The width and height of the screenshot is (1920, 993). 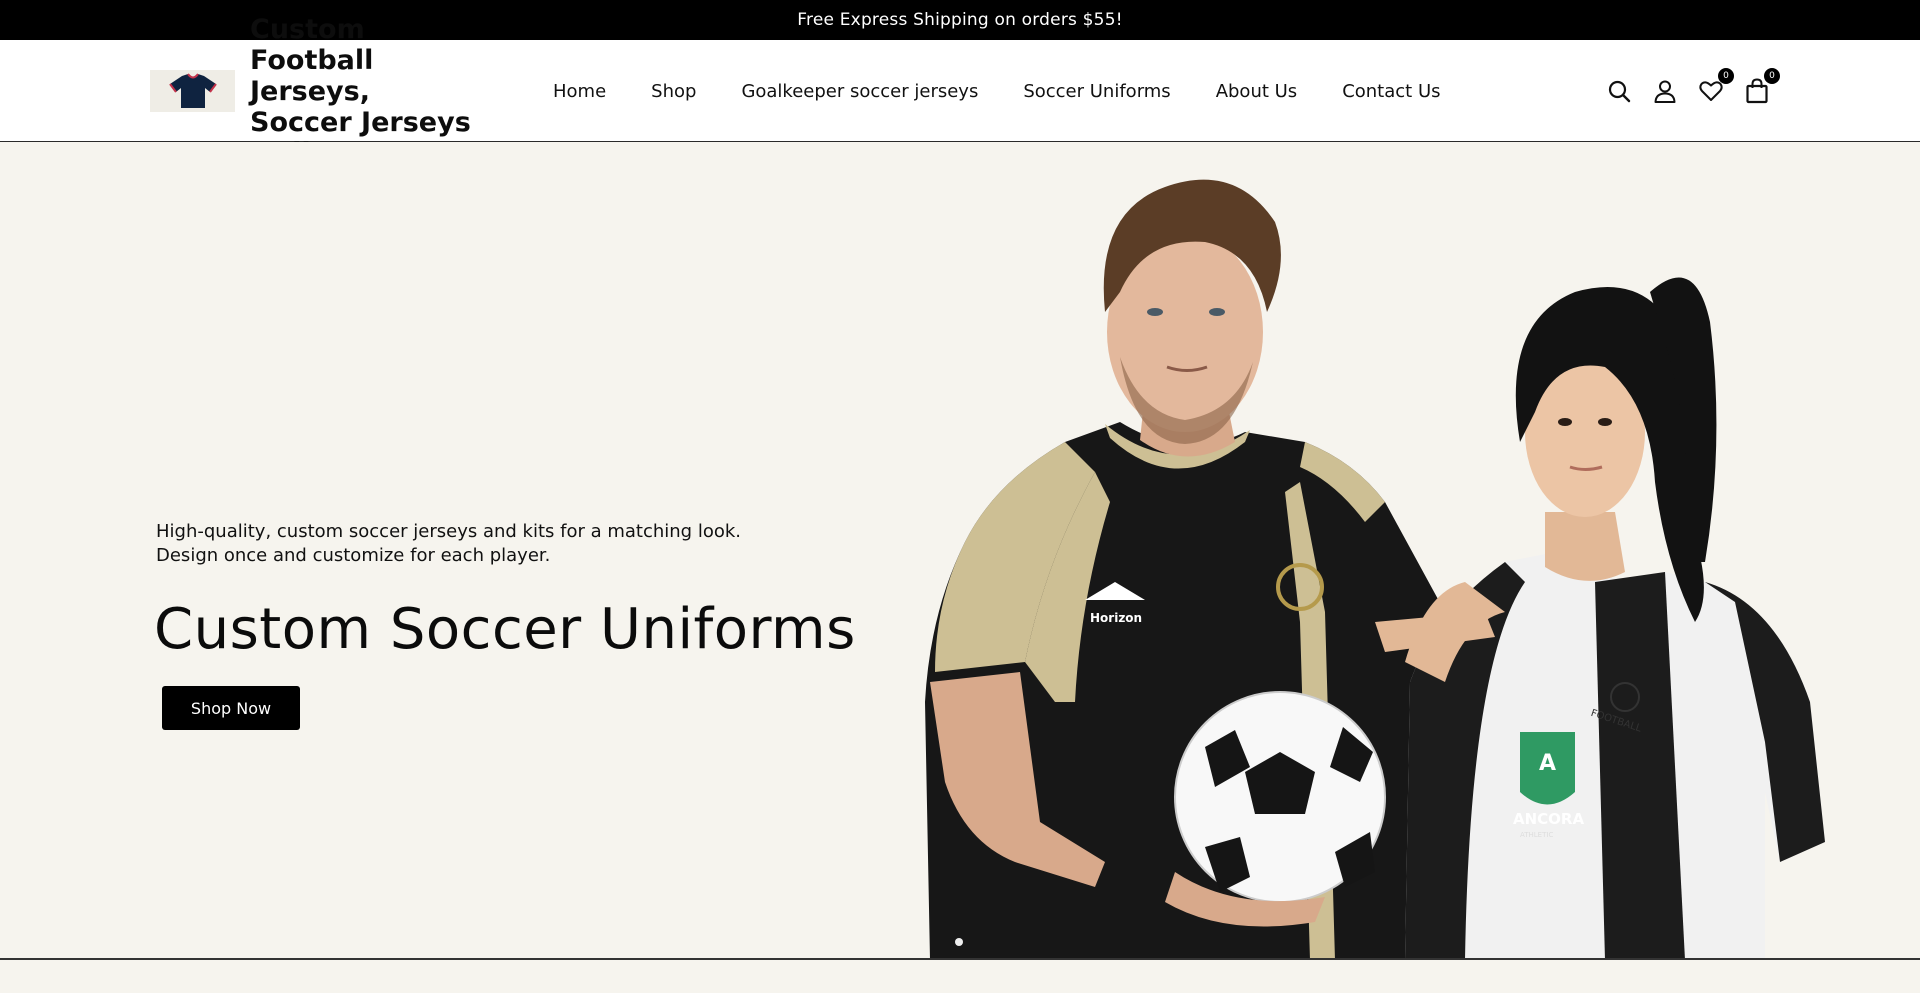 What do you see at coordinates (1096, 91) in the screenshot?
I see `nav-soccer-uniforms: Soccer Uniforms` at bounding box center [1096, 91].